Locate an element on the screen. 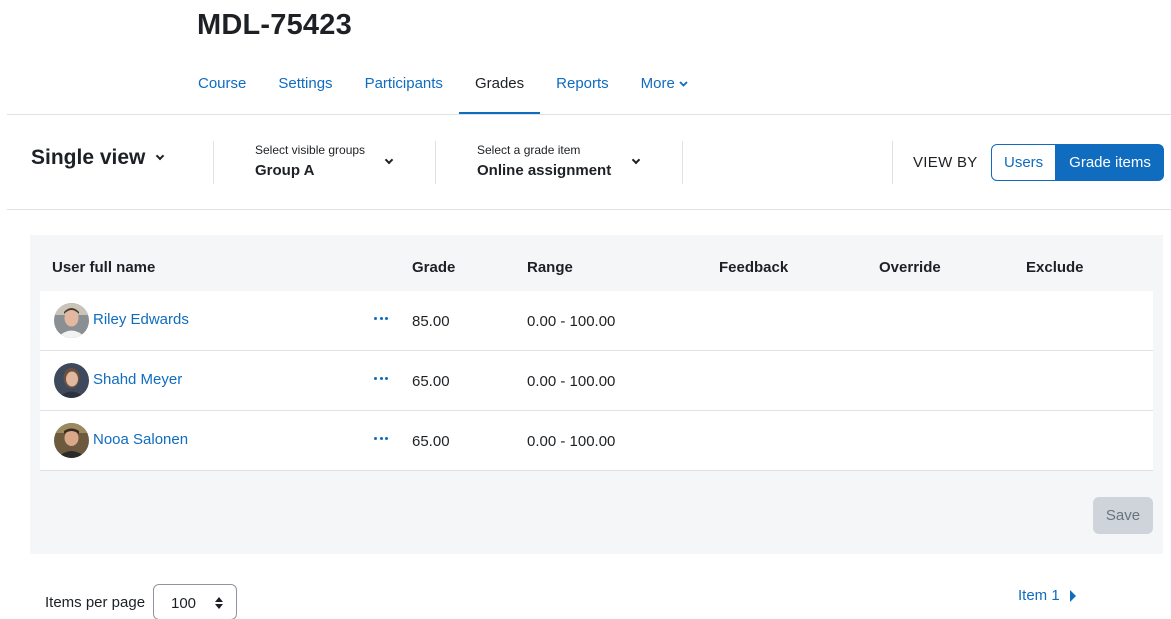  items-per-page-select: 100 is located at coordinates (195, 601).